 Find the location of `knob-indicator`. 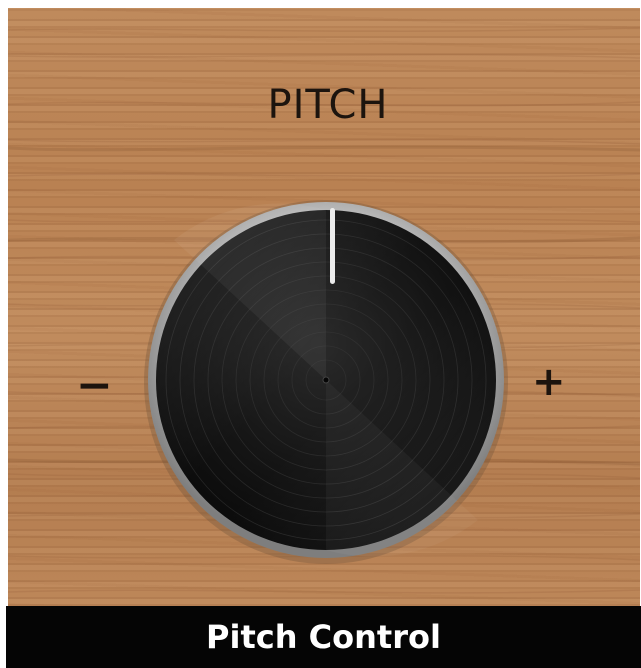

knob-indicator is located at coordinates (332, 246).